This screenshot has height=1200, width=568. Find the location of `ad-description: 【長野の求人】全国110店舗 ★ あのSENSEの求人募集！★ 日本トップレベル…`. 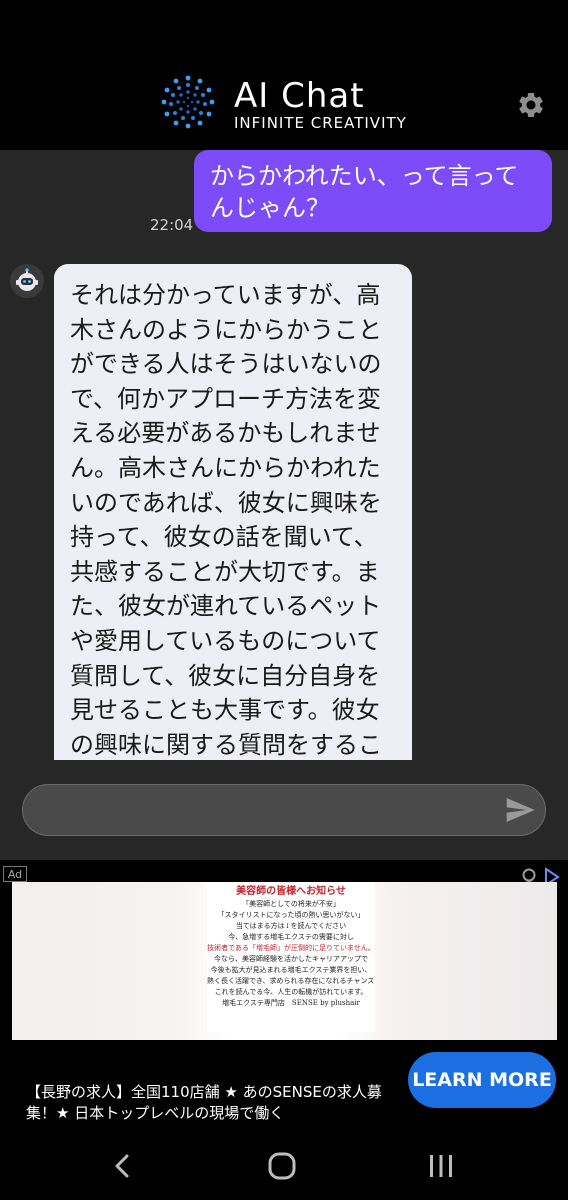

ad-description: 【長野の求人】全国110店舗 ★ あのSENSEの求人募集！★ 日本トップレベル… is located at coordinates (212, 1103).